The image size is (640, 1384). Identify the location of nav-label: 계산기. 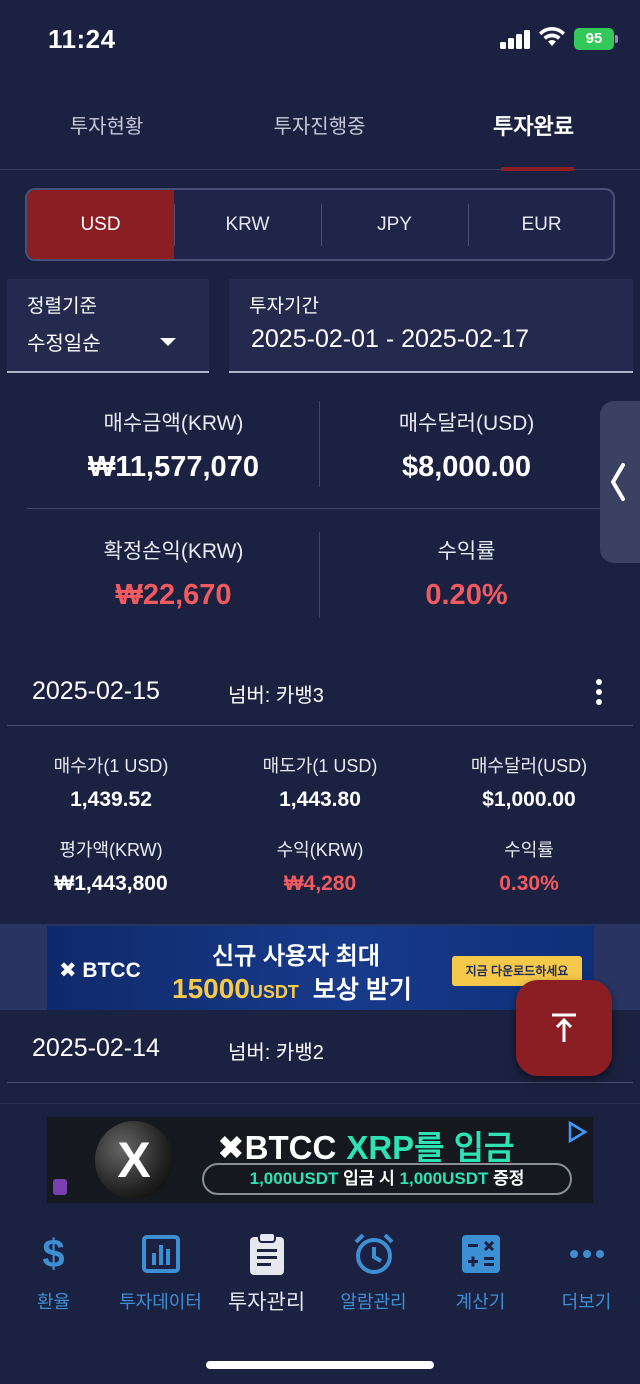
(480, 1302).